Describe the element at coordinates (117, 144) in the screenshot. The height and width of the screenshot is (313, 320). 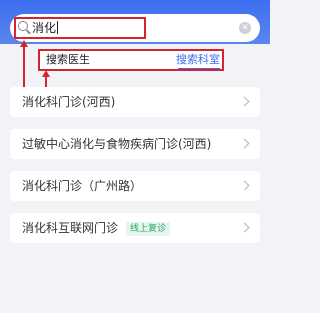
I see `list-item-label: 过敏中心消化与食物疾病门诊(河西)` at that location.